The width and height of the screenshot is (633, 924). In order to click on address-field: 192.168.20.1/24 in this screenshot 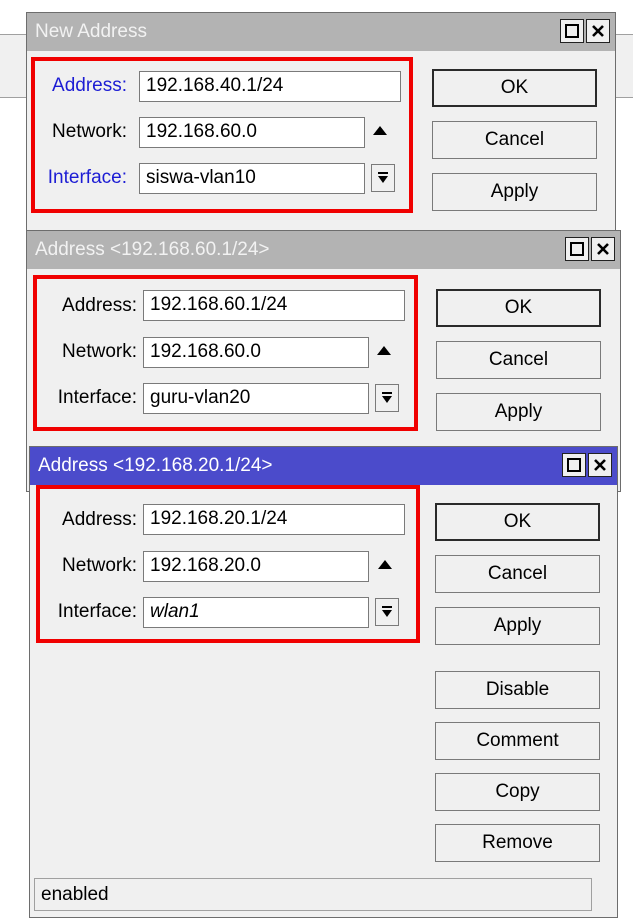, I will do `click(274, 519)`.